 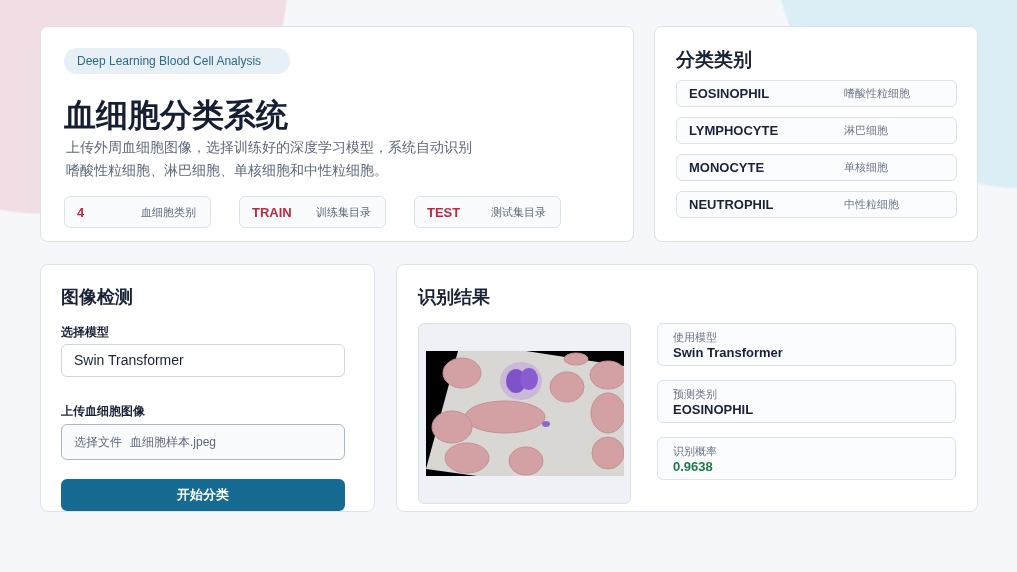 What do you see at coordinates (177, 61) in the screenshot?
I see `tagline-badge: Deep Learning Blood Cell Analysis` at bounding box center [177, 61].